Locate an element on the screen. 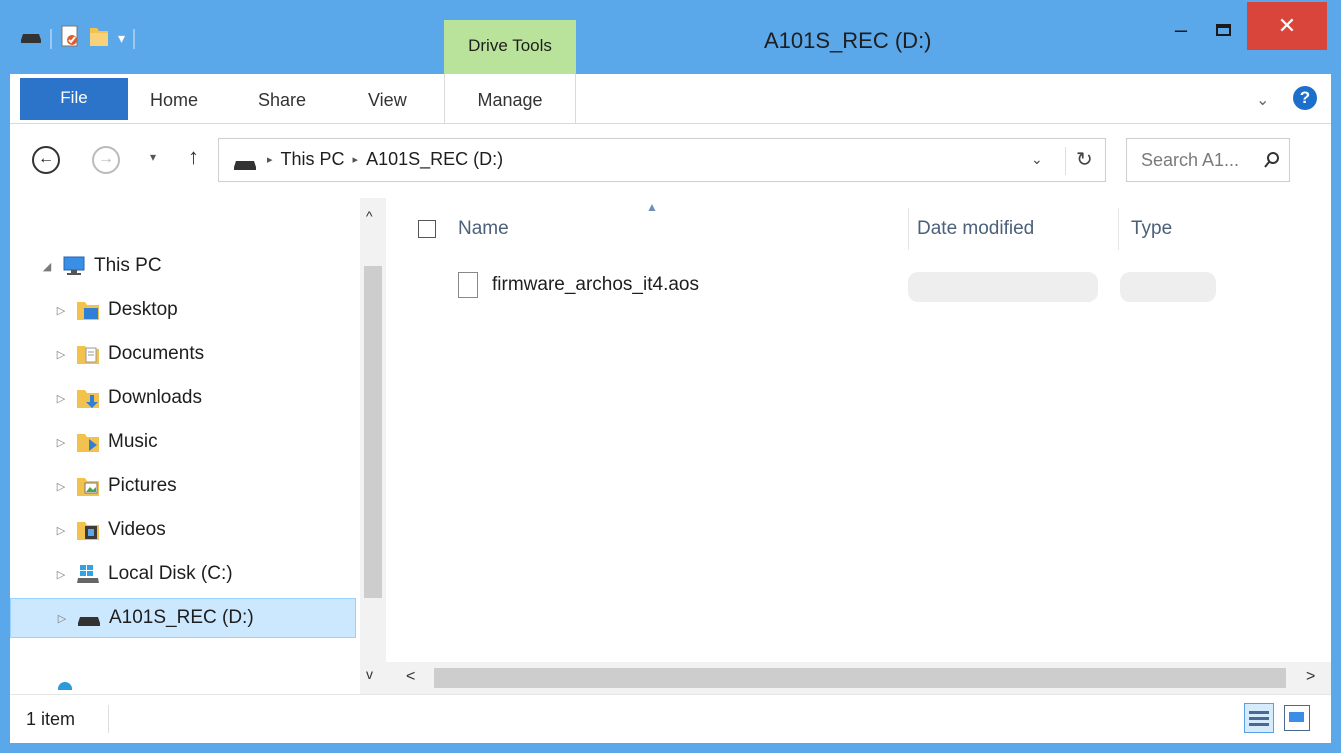 The image size is (1341, 753). column-header-type: Type is located at coordinates (1145, 229).